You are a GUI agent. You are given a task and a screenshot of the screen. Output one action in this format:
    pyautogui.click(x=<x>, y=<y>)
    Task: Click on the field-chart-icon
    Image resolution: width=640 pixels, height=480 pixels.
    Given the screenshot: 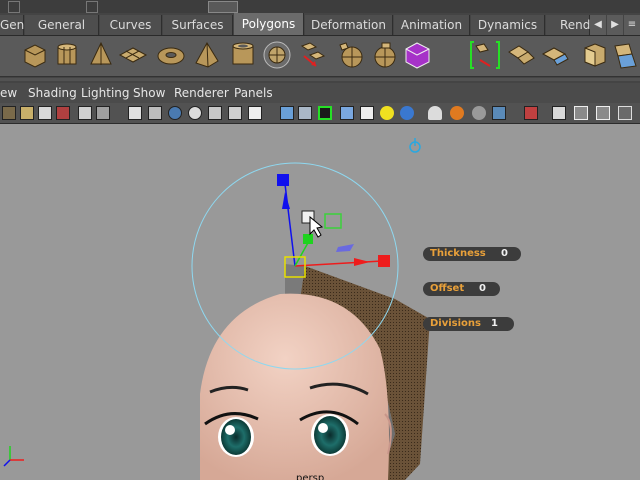 What is the action you would take?
    pyautogui.click(x=175, y=113)
    